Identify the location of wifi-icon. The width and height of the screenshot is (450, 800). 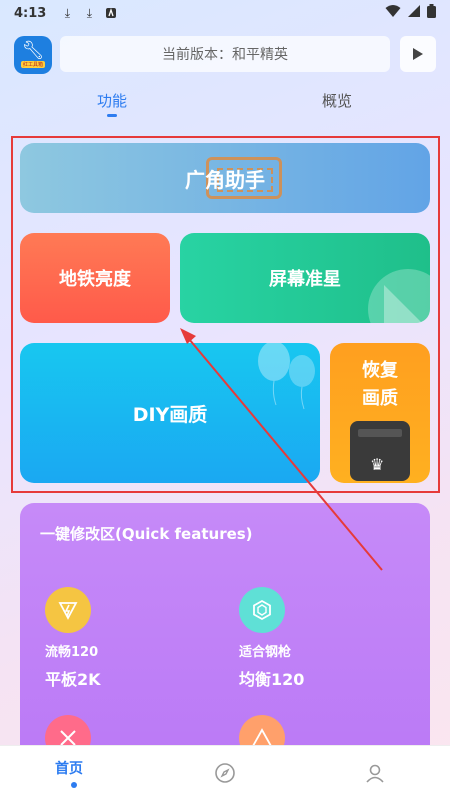
(393, 13).